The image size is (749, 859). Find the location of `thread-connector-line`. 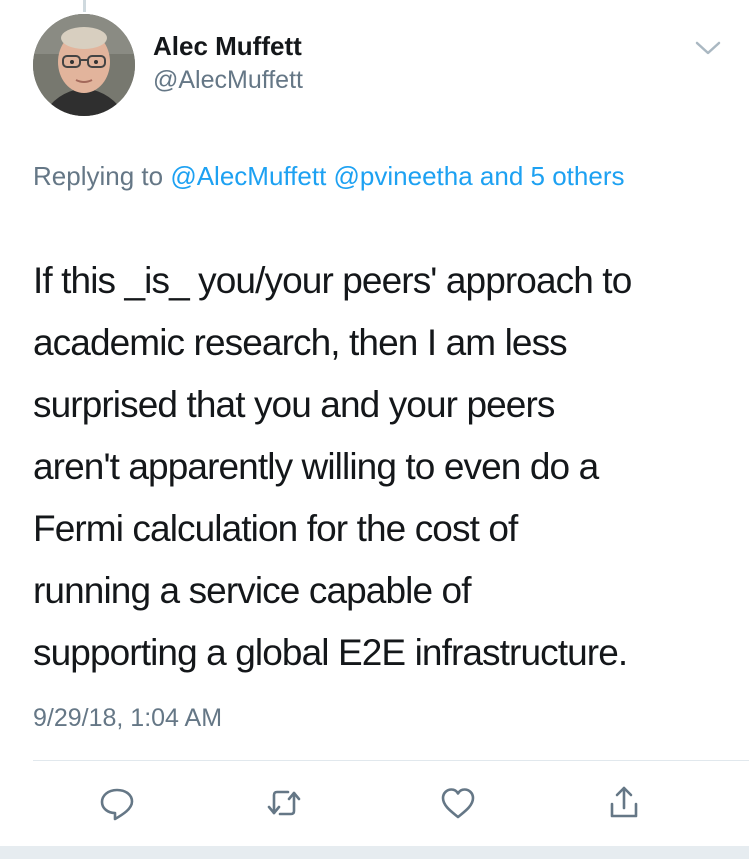

thread-connector-line is located at coordinates (84, 6).